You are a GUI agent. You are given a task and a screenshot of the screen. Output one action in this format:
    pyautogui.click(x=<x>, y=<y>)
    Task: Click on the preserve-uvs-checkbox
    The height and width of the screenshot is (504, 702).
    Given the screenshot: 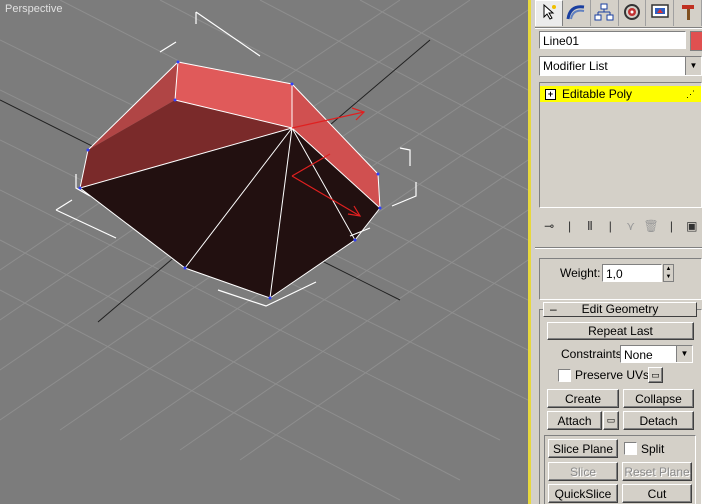 What is the action you would take?
    pyautogui.click(x=564, y=375)
    